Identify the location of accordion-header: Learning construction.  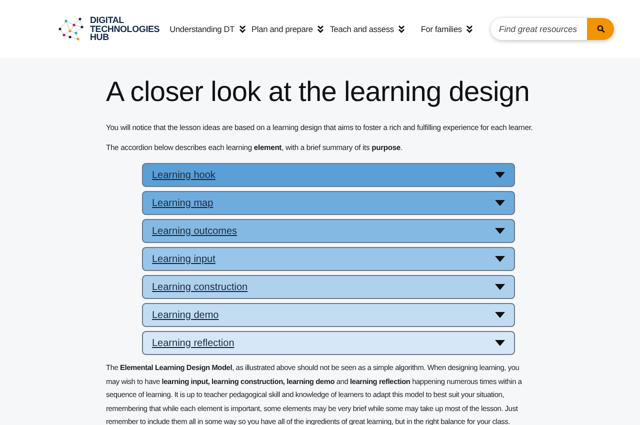
(328, 287).